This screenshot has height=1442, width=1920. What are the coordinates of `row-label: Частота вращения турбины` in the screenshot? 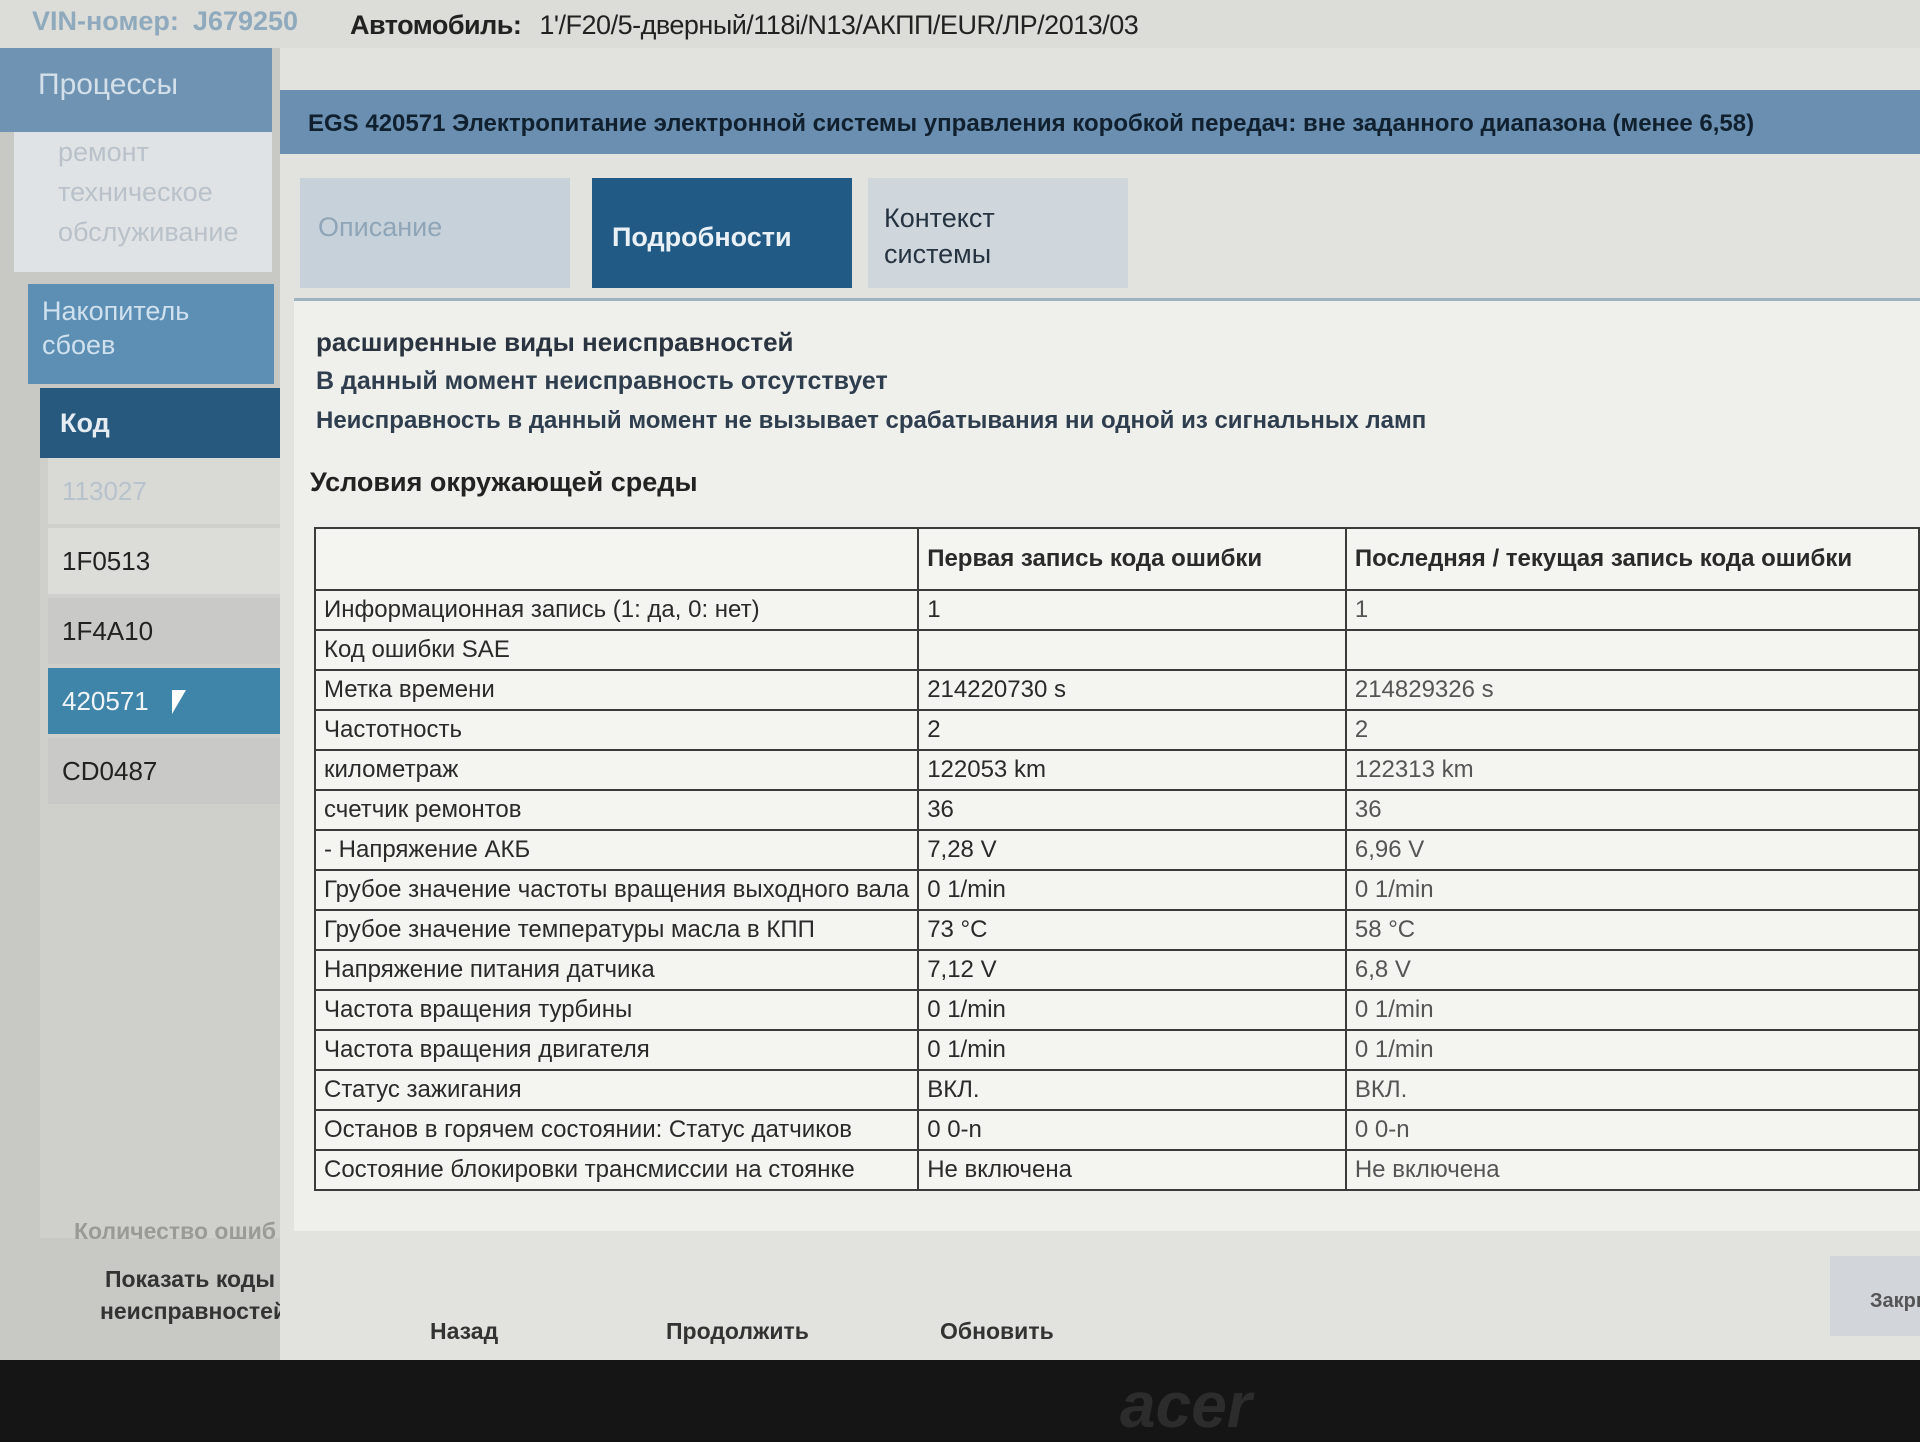 It's located at (616, 1010).